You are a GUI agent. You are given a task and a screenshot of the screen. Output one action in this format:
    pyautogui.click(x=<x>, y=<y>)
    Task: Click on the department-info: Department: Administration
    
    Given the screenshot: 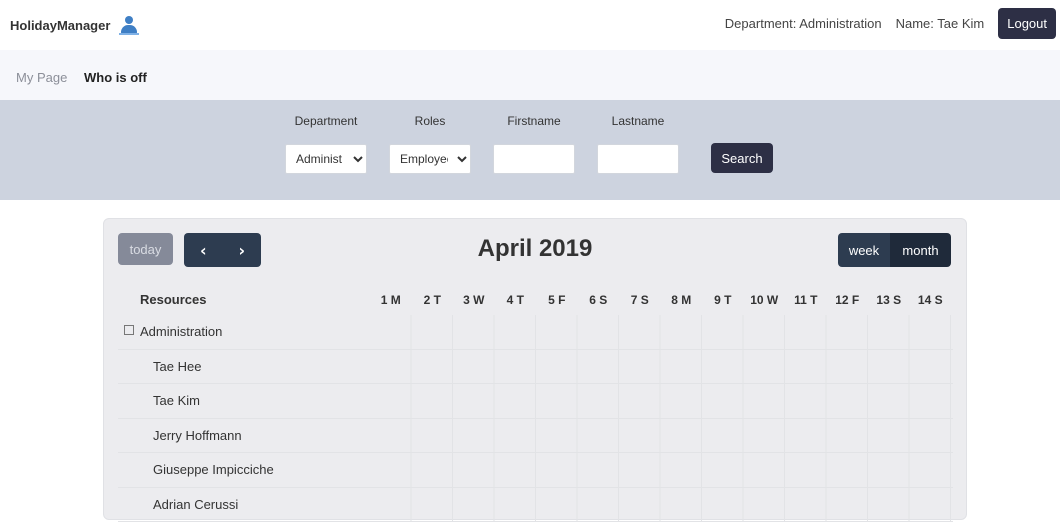 What is the action you would take?
    pyautogui.click(x=803, y=23)
    